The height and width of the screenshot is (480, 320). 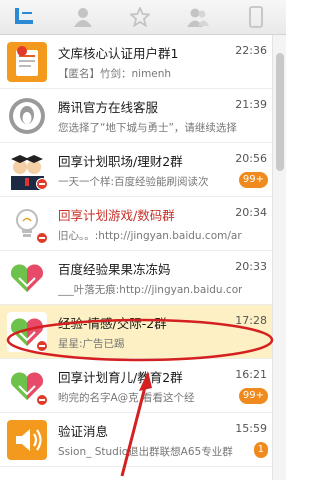 What do you see at coordinates (251, 320) in the screenshot?
I see `conversation-time: 17:28` at bounding box center [251, 320].